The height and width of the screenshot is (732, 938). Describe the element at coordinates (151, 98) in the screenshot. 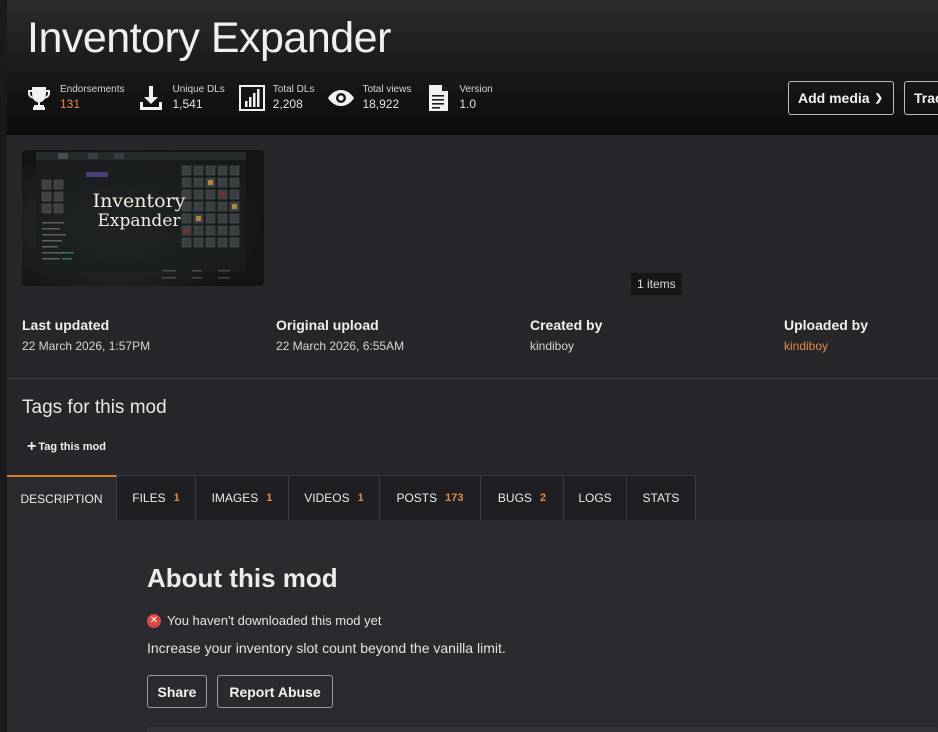

I see `download-icon` at that location.